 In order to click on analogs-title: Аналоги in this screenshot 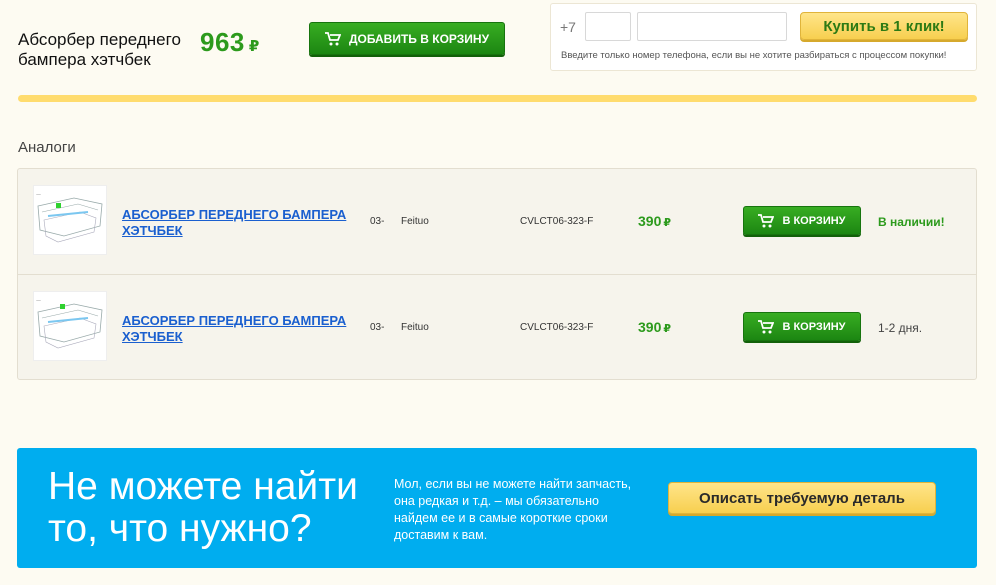, I will do `click(47, 147)`.